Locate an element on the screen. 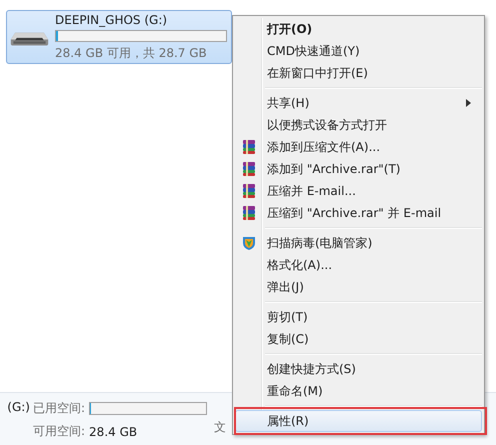  menu-item: 剪切(T) is located at coordinates (358, 317).